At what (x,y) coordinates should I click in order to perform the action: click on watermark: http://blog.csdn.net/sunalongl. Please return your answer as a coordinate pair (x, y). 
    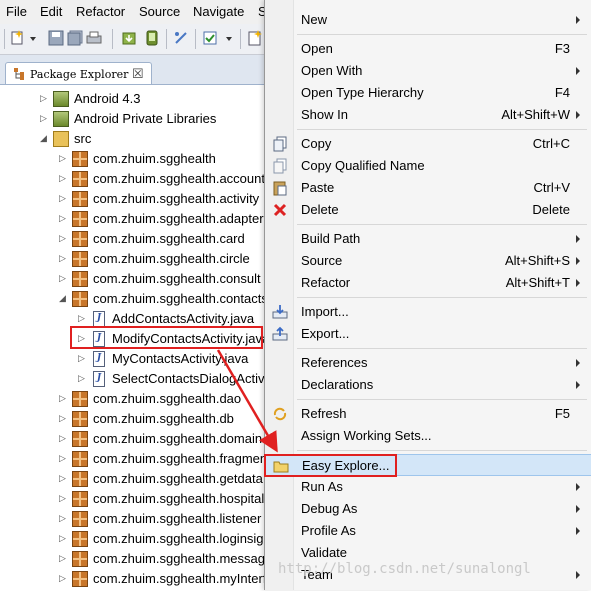
    Looking at the image, I should click on (404, 569).